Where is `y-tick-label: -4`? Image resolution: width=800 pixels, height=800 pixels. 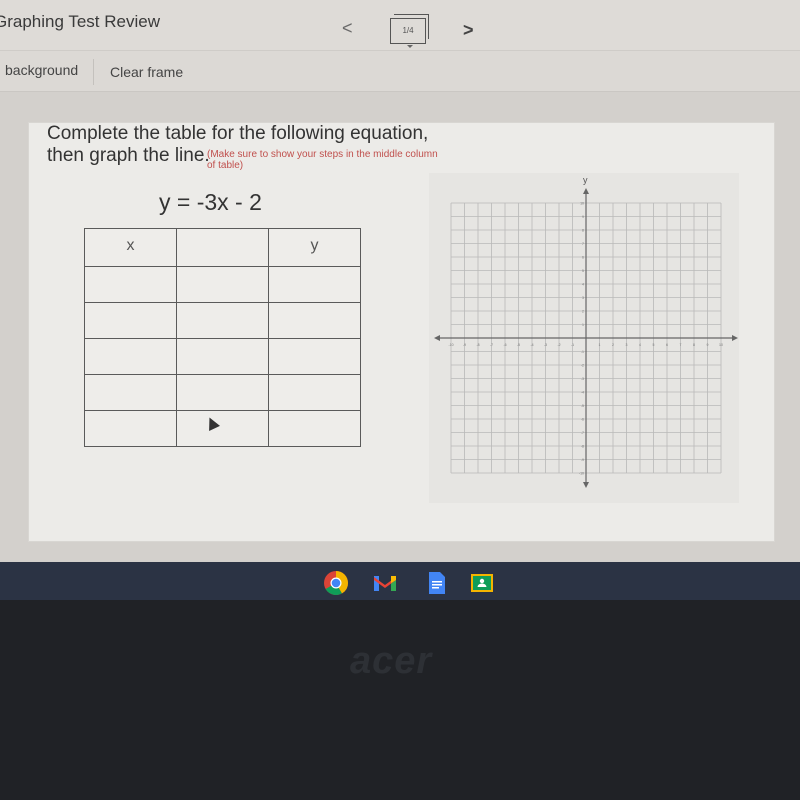
y-tick-label: -4 is located at coordinates (582, 393).